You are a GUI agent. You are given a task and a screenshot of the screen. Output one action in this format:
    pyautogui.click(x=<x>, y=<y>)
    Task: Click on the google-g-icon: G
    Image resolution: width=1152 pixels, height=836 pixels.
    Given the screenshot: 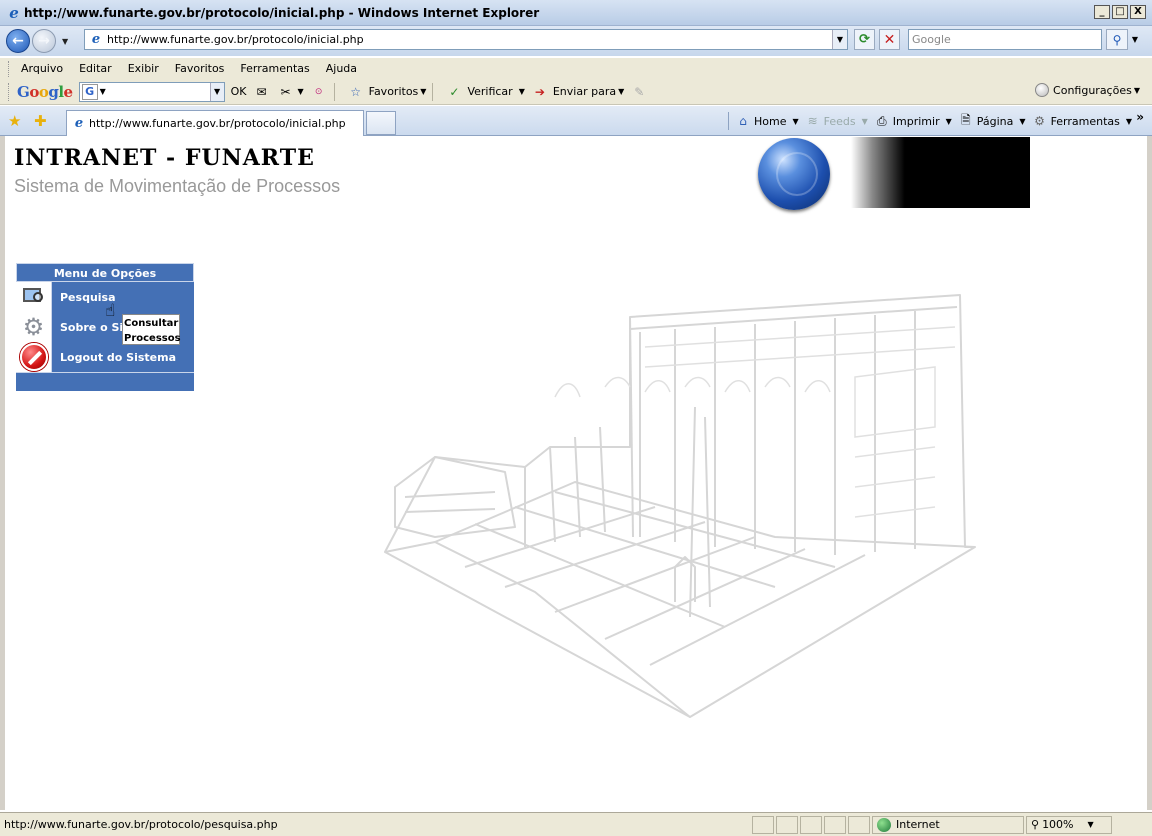 What is the action you would take?
    pyautogui.click(x=89, y=91)
    